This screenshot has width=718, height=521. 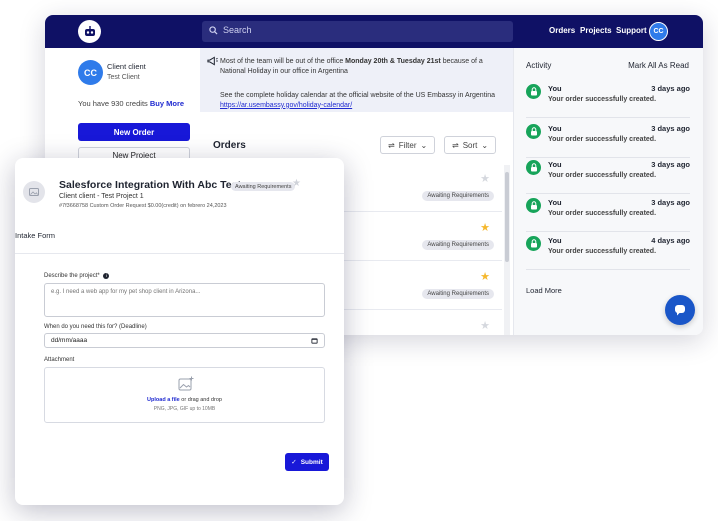 What do you see at coordinates (596, 30) in the screenshot?
I see `nav-projects: Projects` at bounding box center [596, 30].